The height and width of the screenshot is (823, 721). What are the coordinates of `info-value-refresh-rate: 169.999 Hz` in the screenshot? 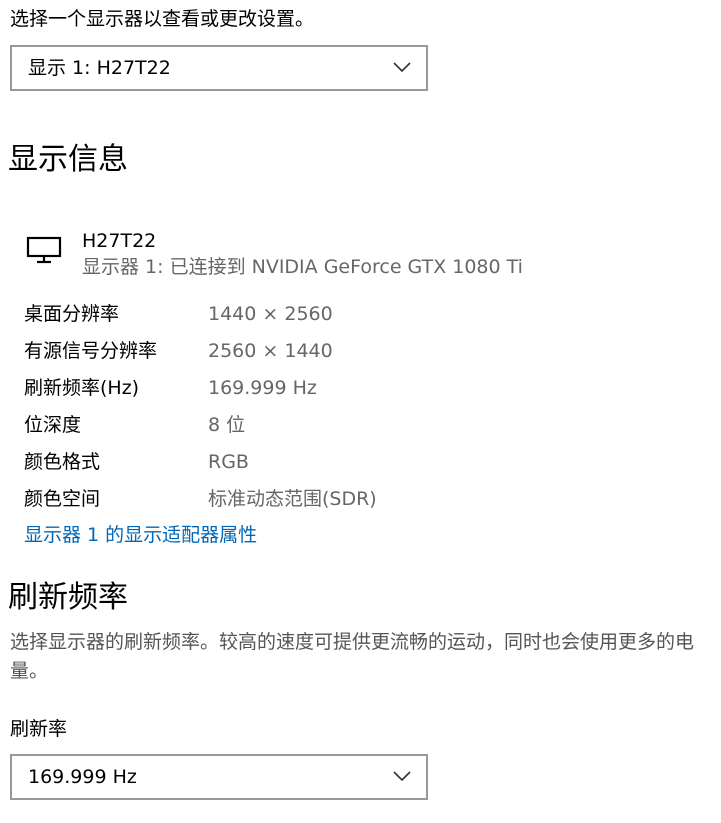 It's located at (262, 388).